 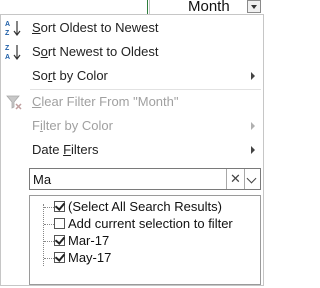 I want to click on date-filters-item: Date Filters, so click(x=132, y=150).